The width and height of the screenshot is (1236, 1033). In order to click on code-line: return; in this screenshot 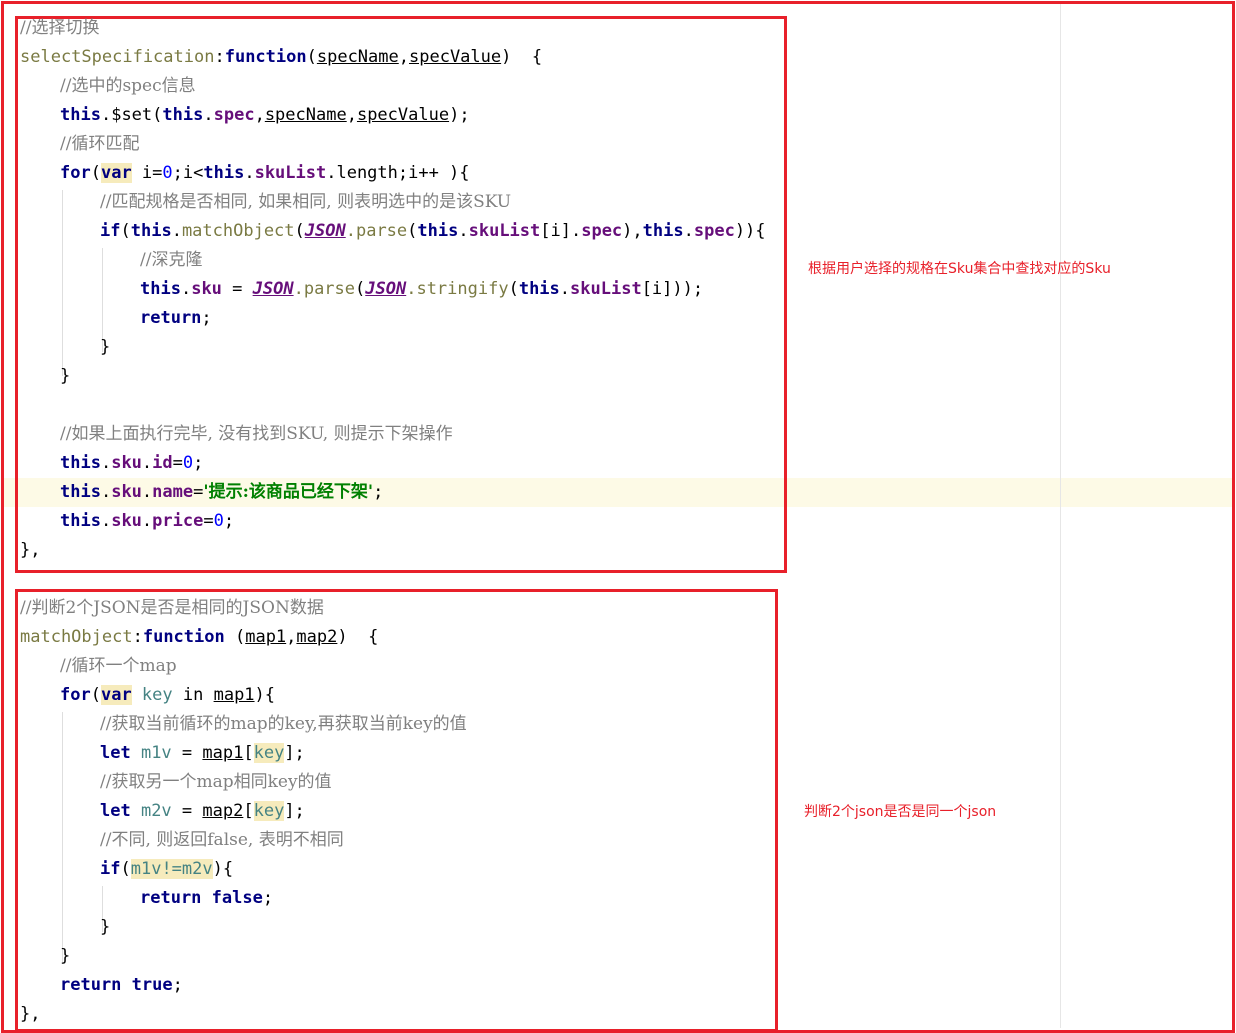, I will do `click(176, 318)`.